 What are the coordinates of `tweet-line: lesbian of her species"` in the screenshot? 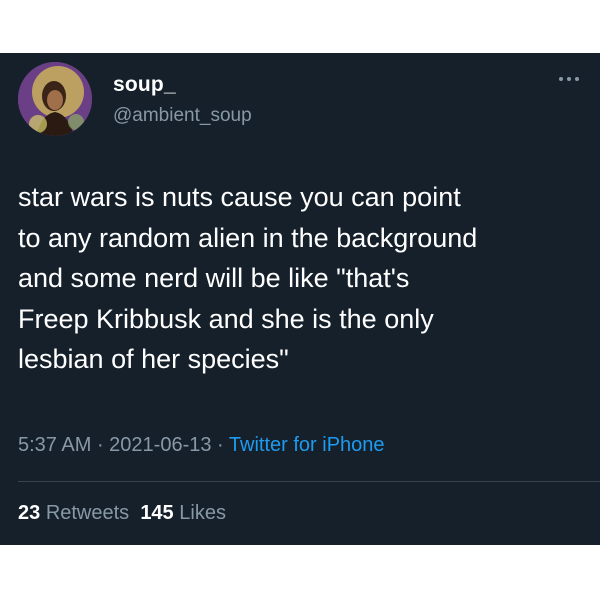 It's located at (153, 359).